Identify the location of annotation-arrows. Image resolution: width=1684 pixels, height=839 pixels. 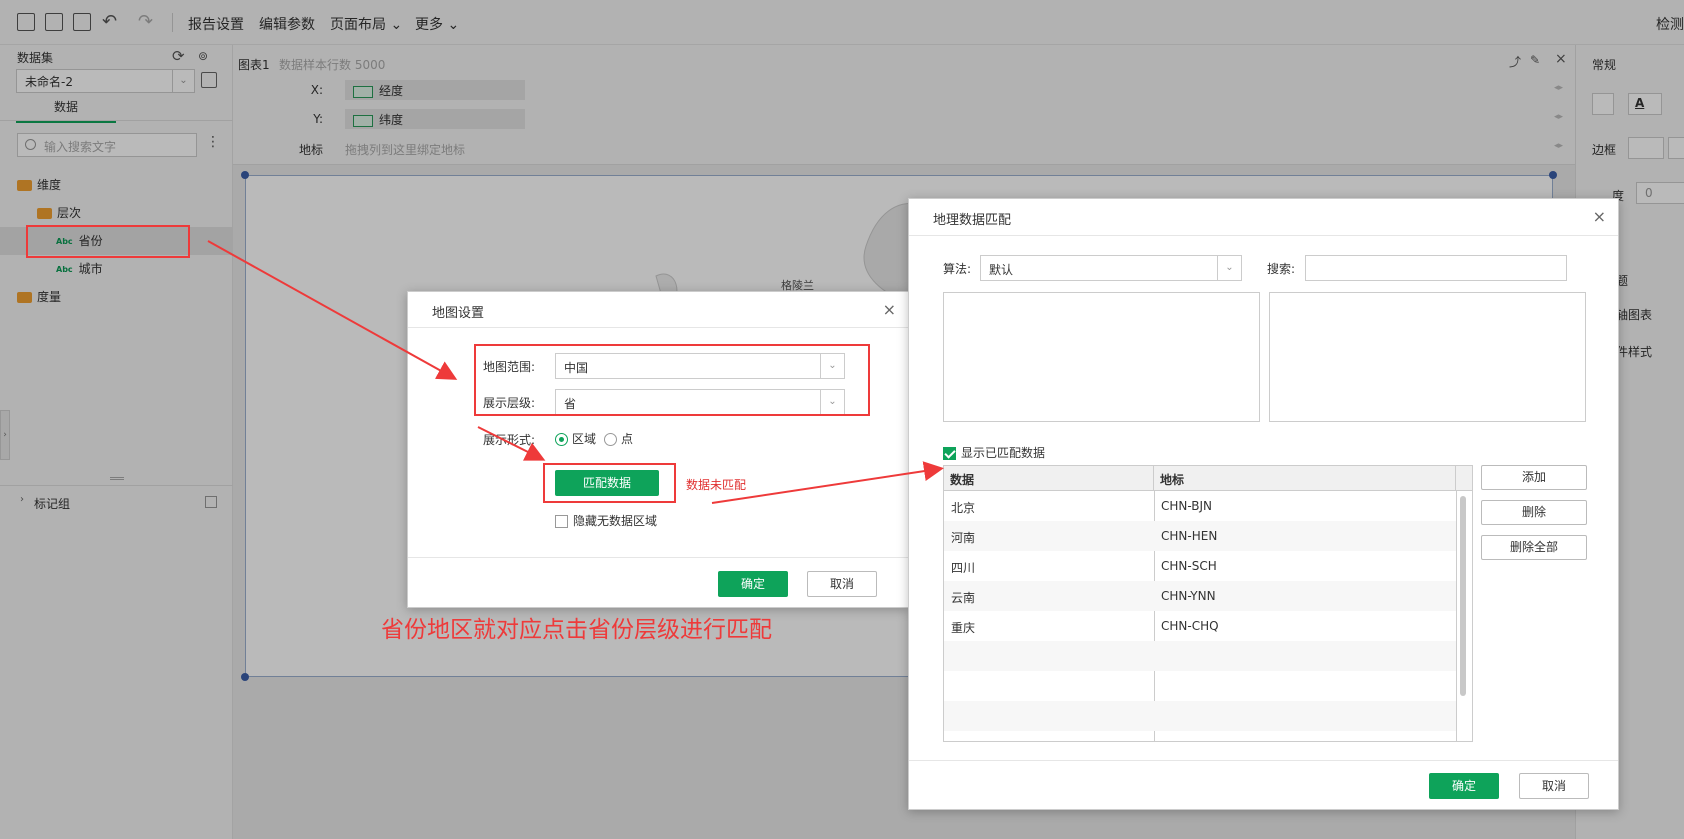
(575, 372).